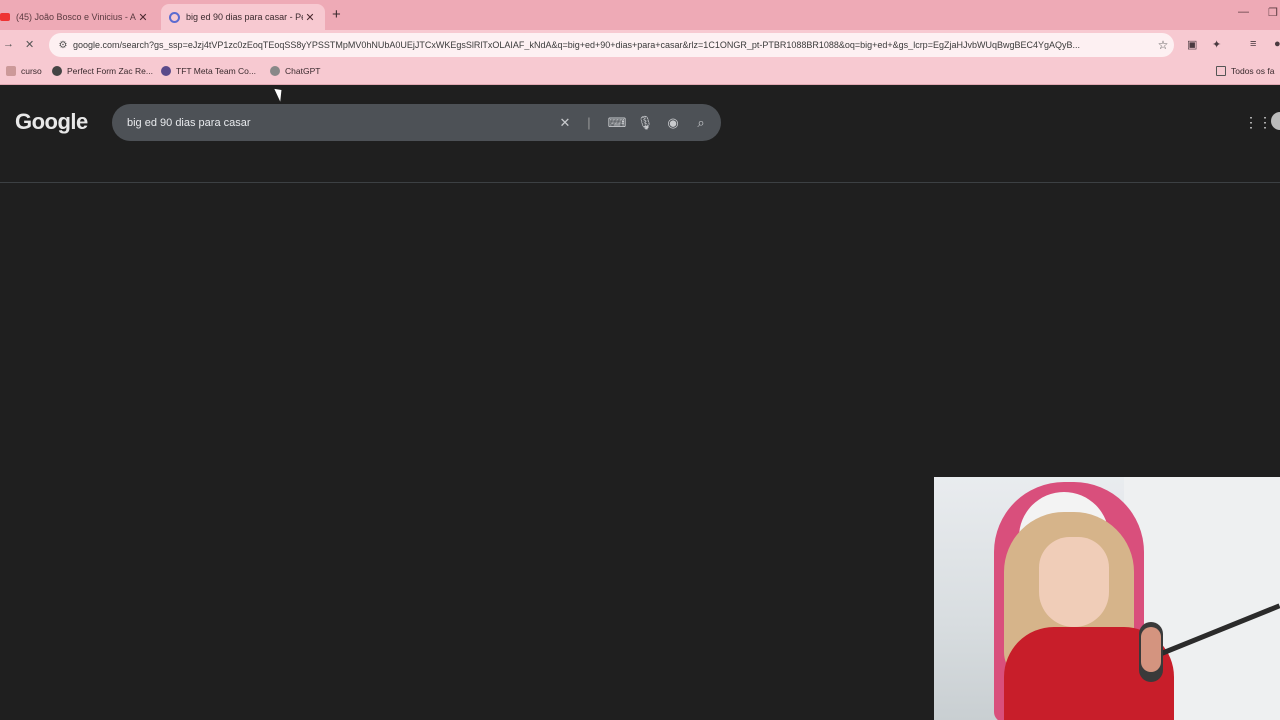  What do you see at coordinates (617, 123) in the screenshot?
I see `keyboard-icon: ⌨` at bounding box center [617, 123].